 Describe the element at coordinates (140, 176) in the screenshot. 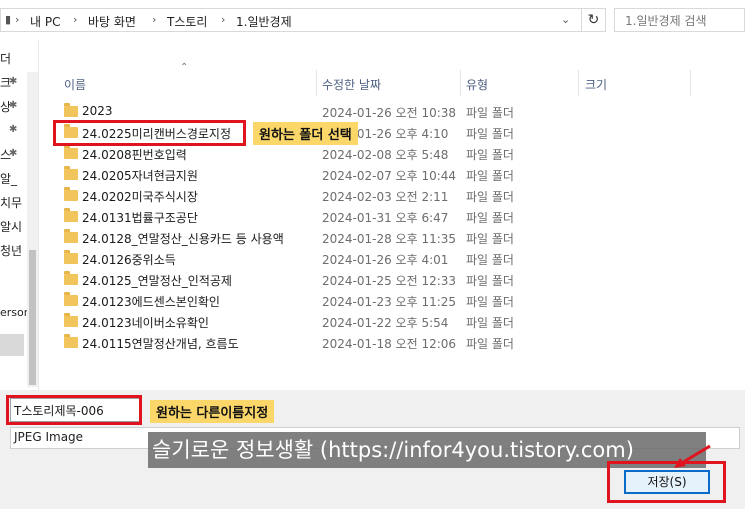

I see `file-name: 24.0205자녀현금지원` at that location.